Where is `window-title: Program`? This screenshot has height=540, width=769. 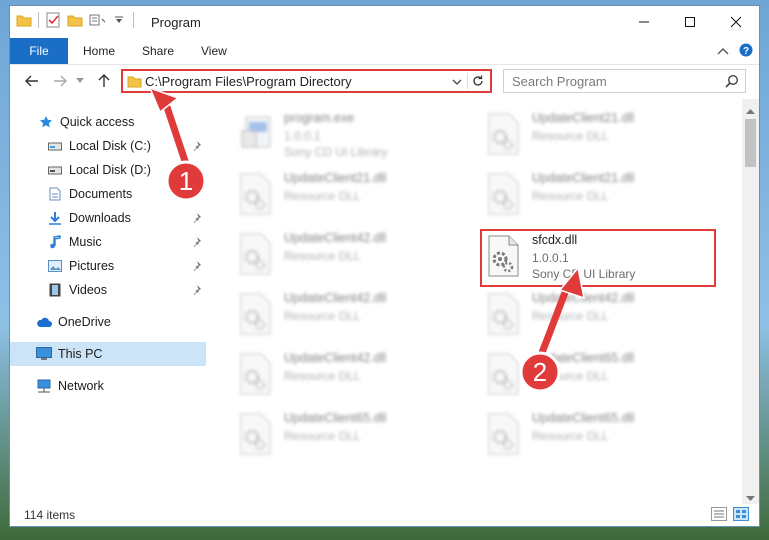
window-title: Program is located at coordinates (176, 22).